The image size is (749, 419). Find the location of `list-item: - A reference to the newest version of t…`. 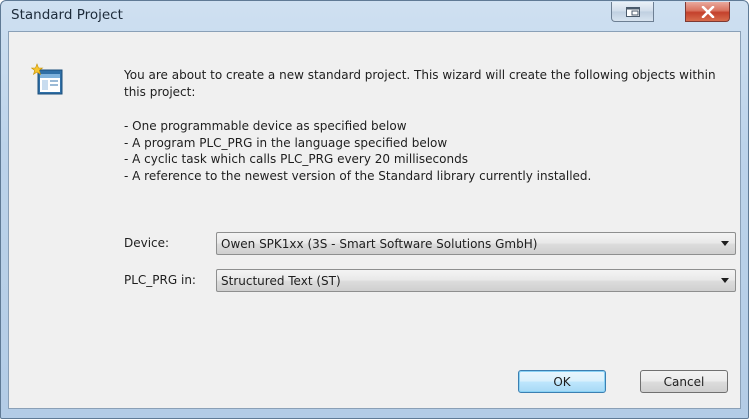

list-item: - A reference to the newest version of t… is located at coordinates (358, 175).